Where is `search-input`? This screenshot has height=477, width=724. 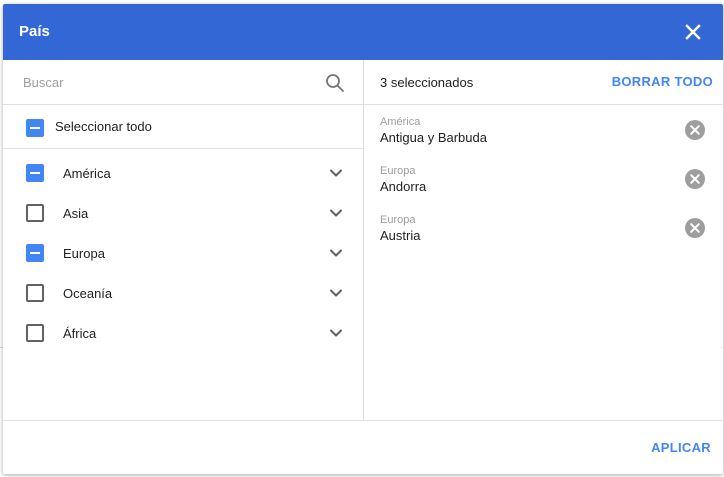
search-input is located at coordinates (168, 82).